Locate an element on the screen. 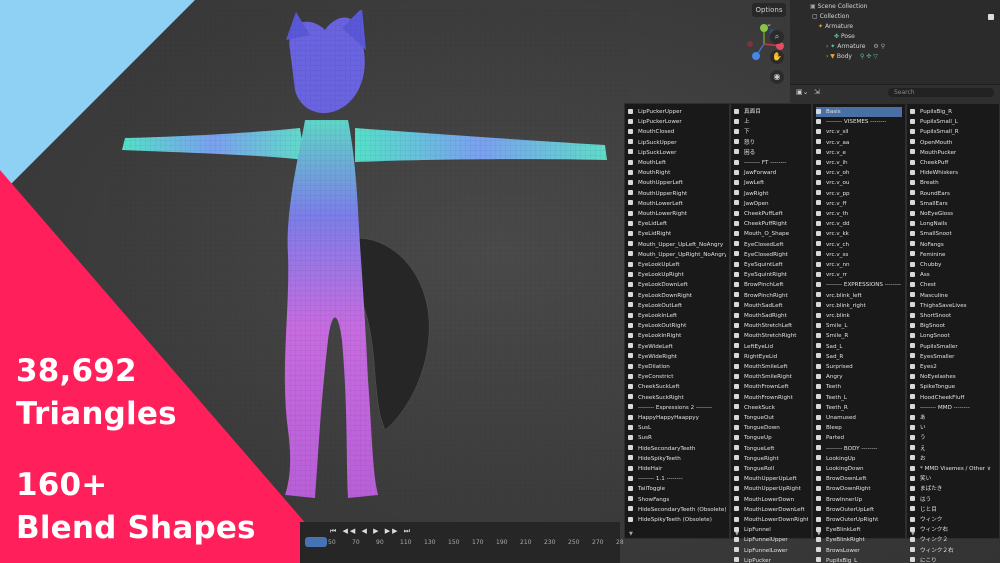 The width and height of the screenshot is (1000, 563). blend-shape-item: CheekPuffLeft is located at coordinates (771, 214).